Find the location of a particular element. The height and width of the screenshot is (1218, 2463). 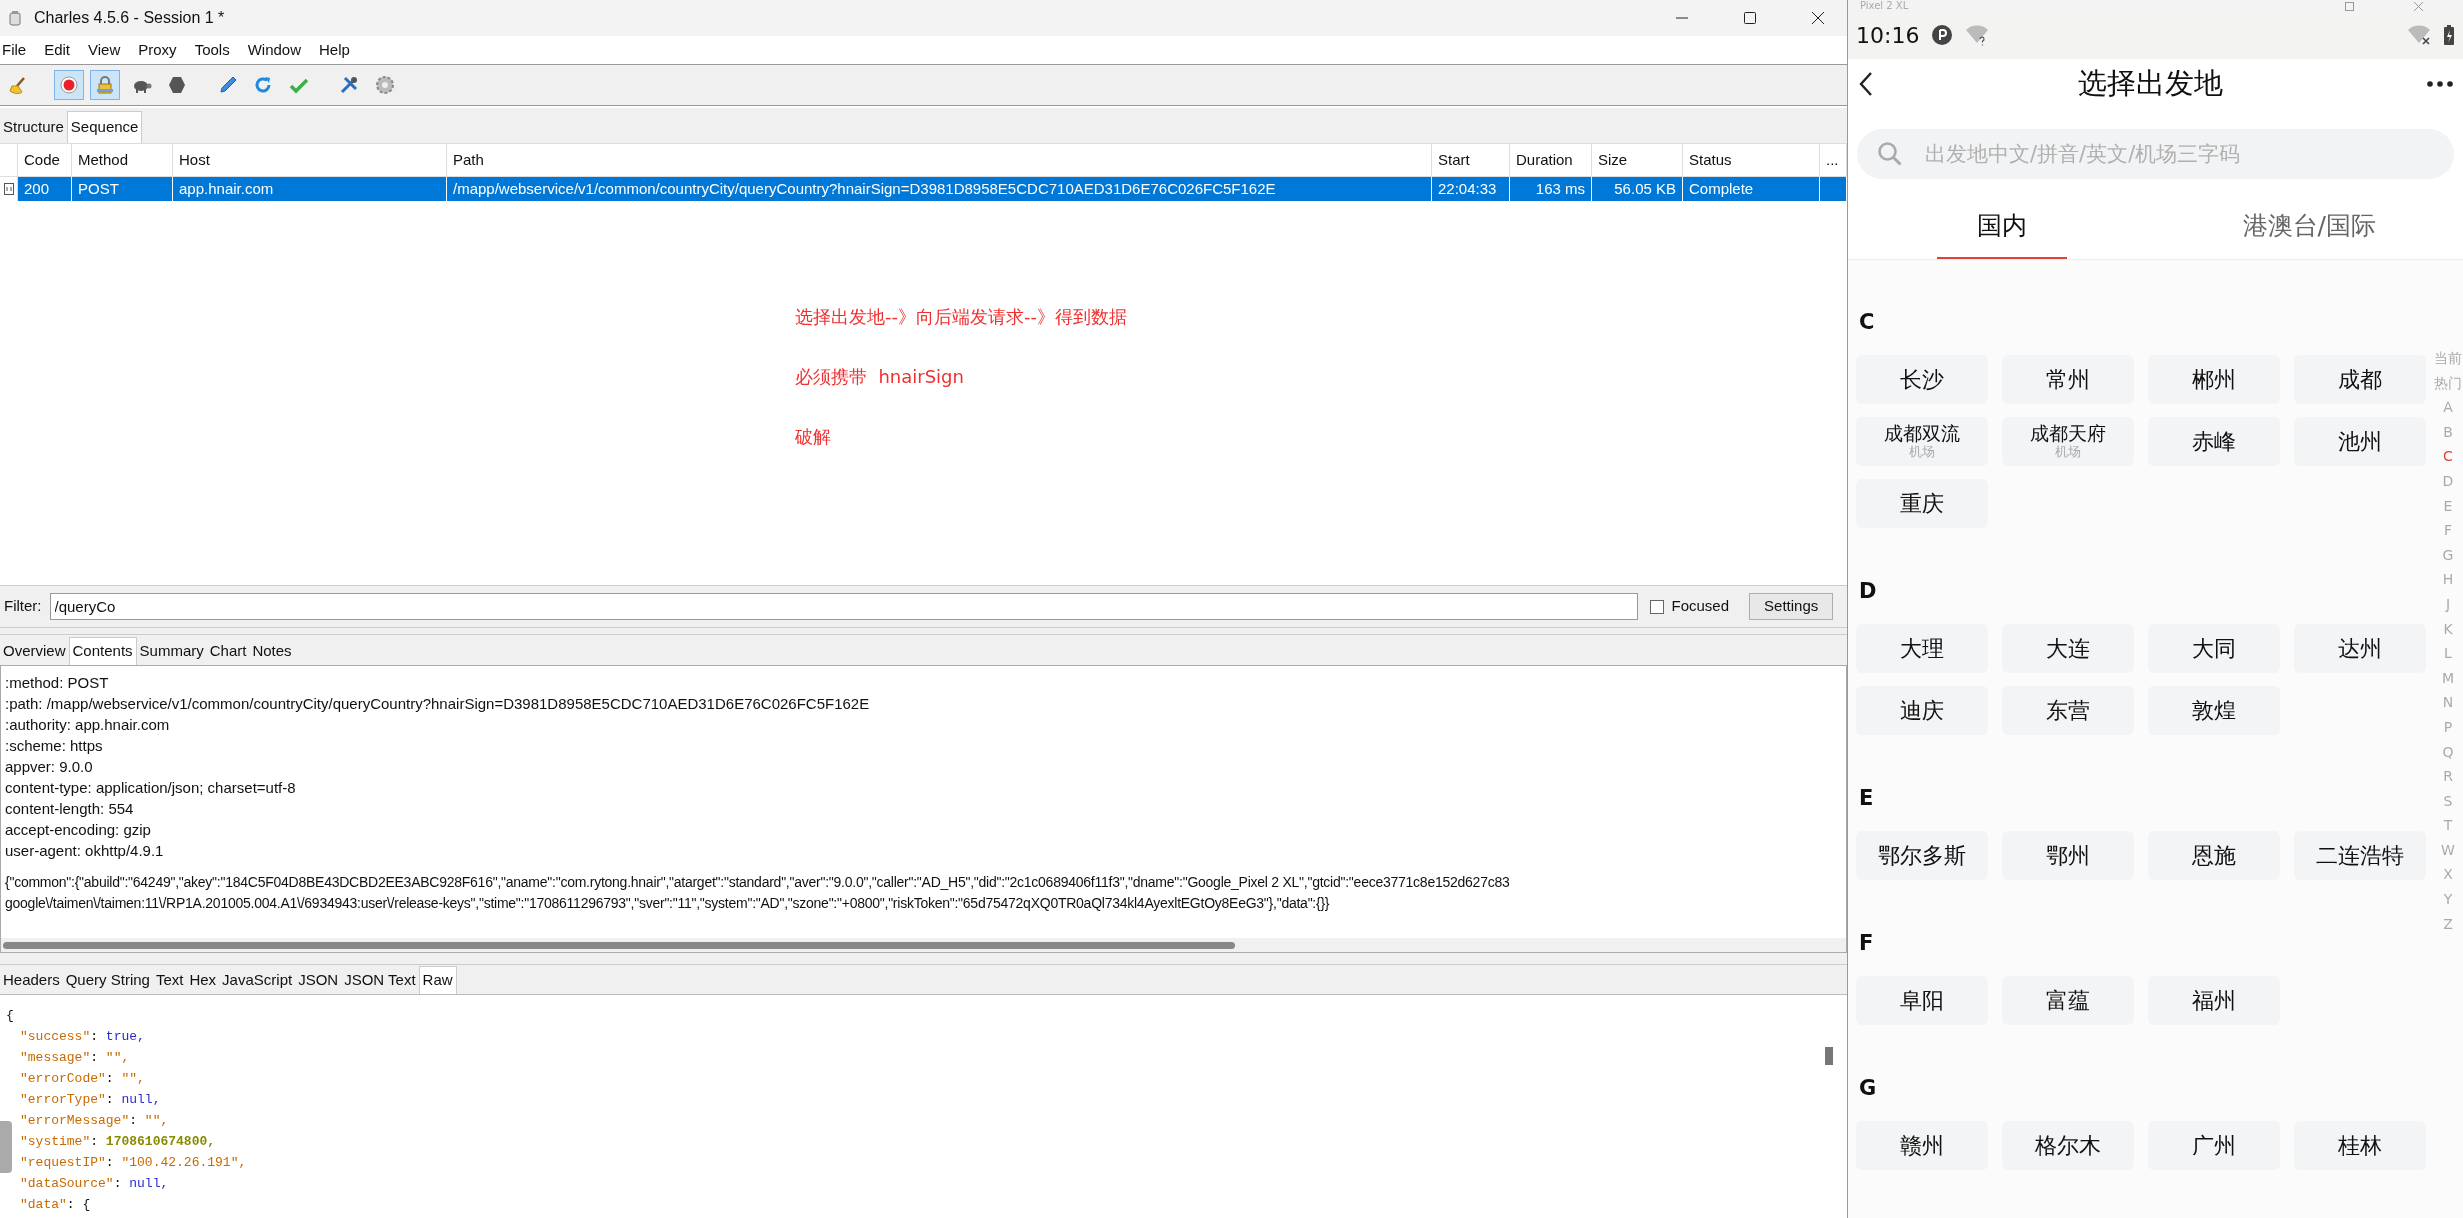

header-line: user-agent: okhttp/4.9.1 is located at coordinates (85, 851).